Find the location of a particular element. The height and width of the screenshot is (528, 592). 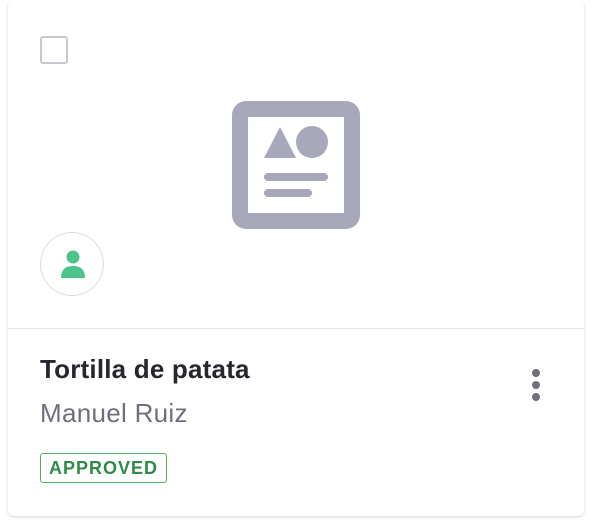

avatar is located at coordinates (72, 264).